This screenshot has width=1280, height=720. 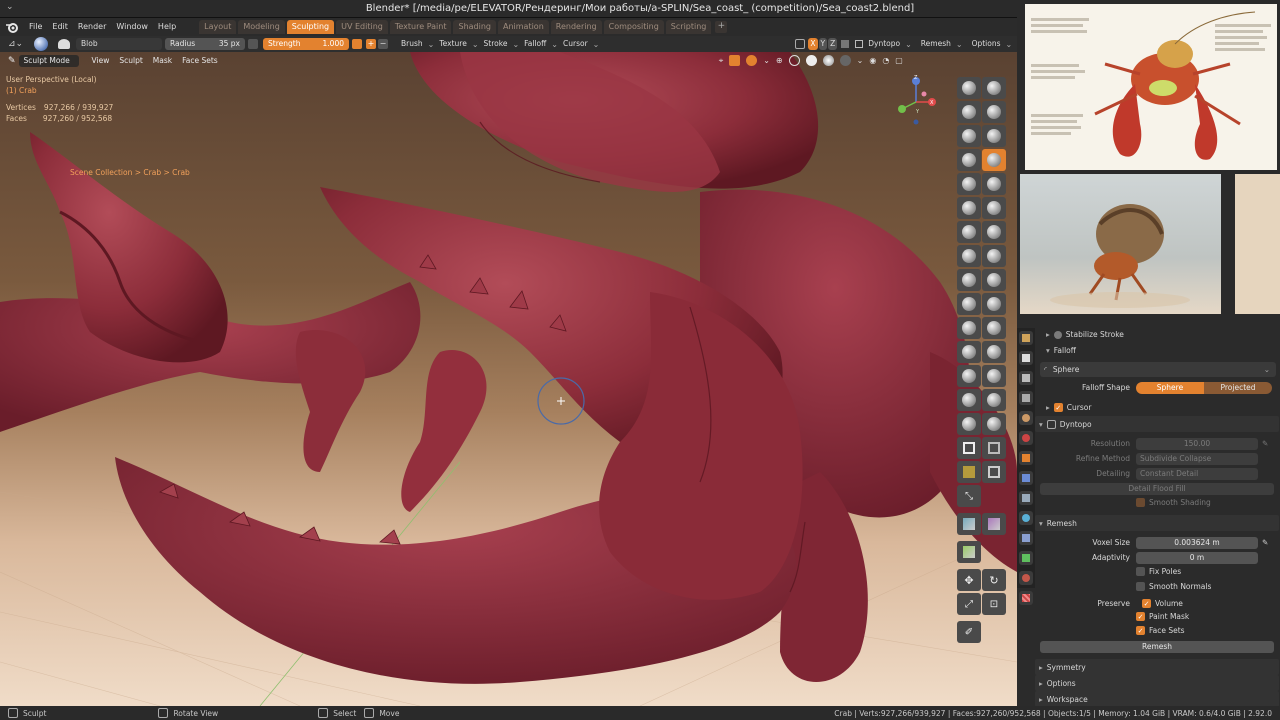 I want to click on wireframe-shading-icon, so click(x=794, y=60).